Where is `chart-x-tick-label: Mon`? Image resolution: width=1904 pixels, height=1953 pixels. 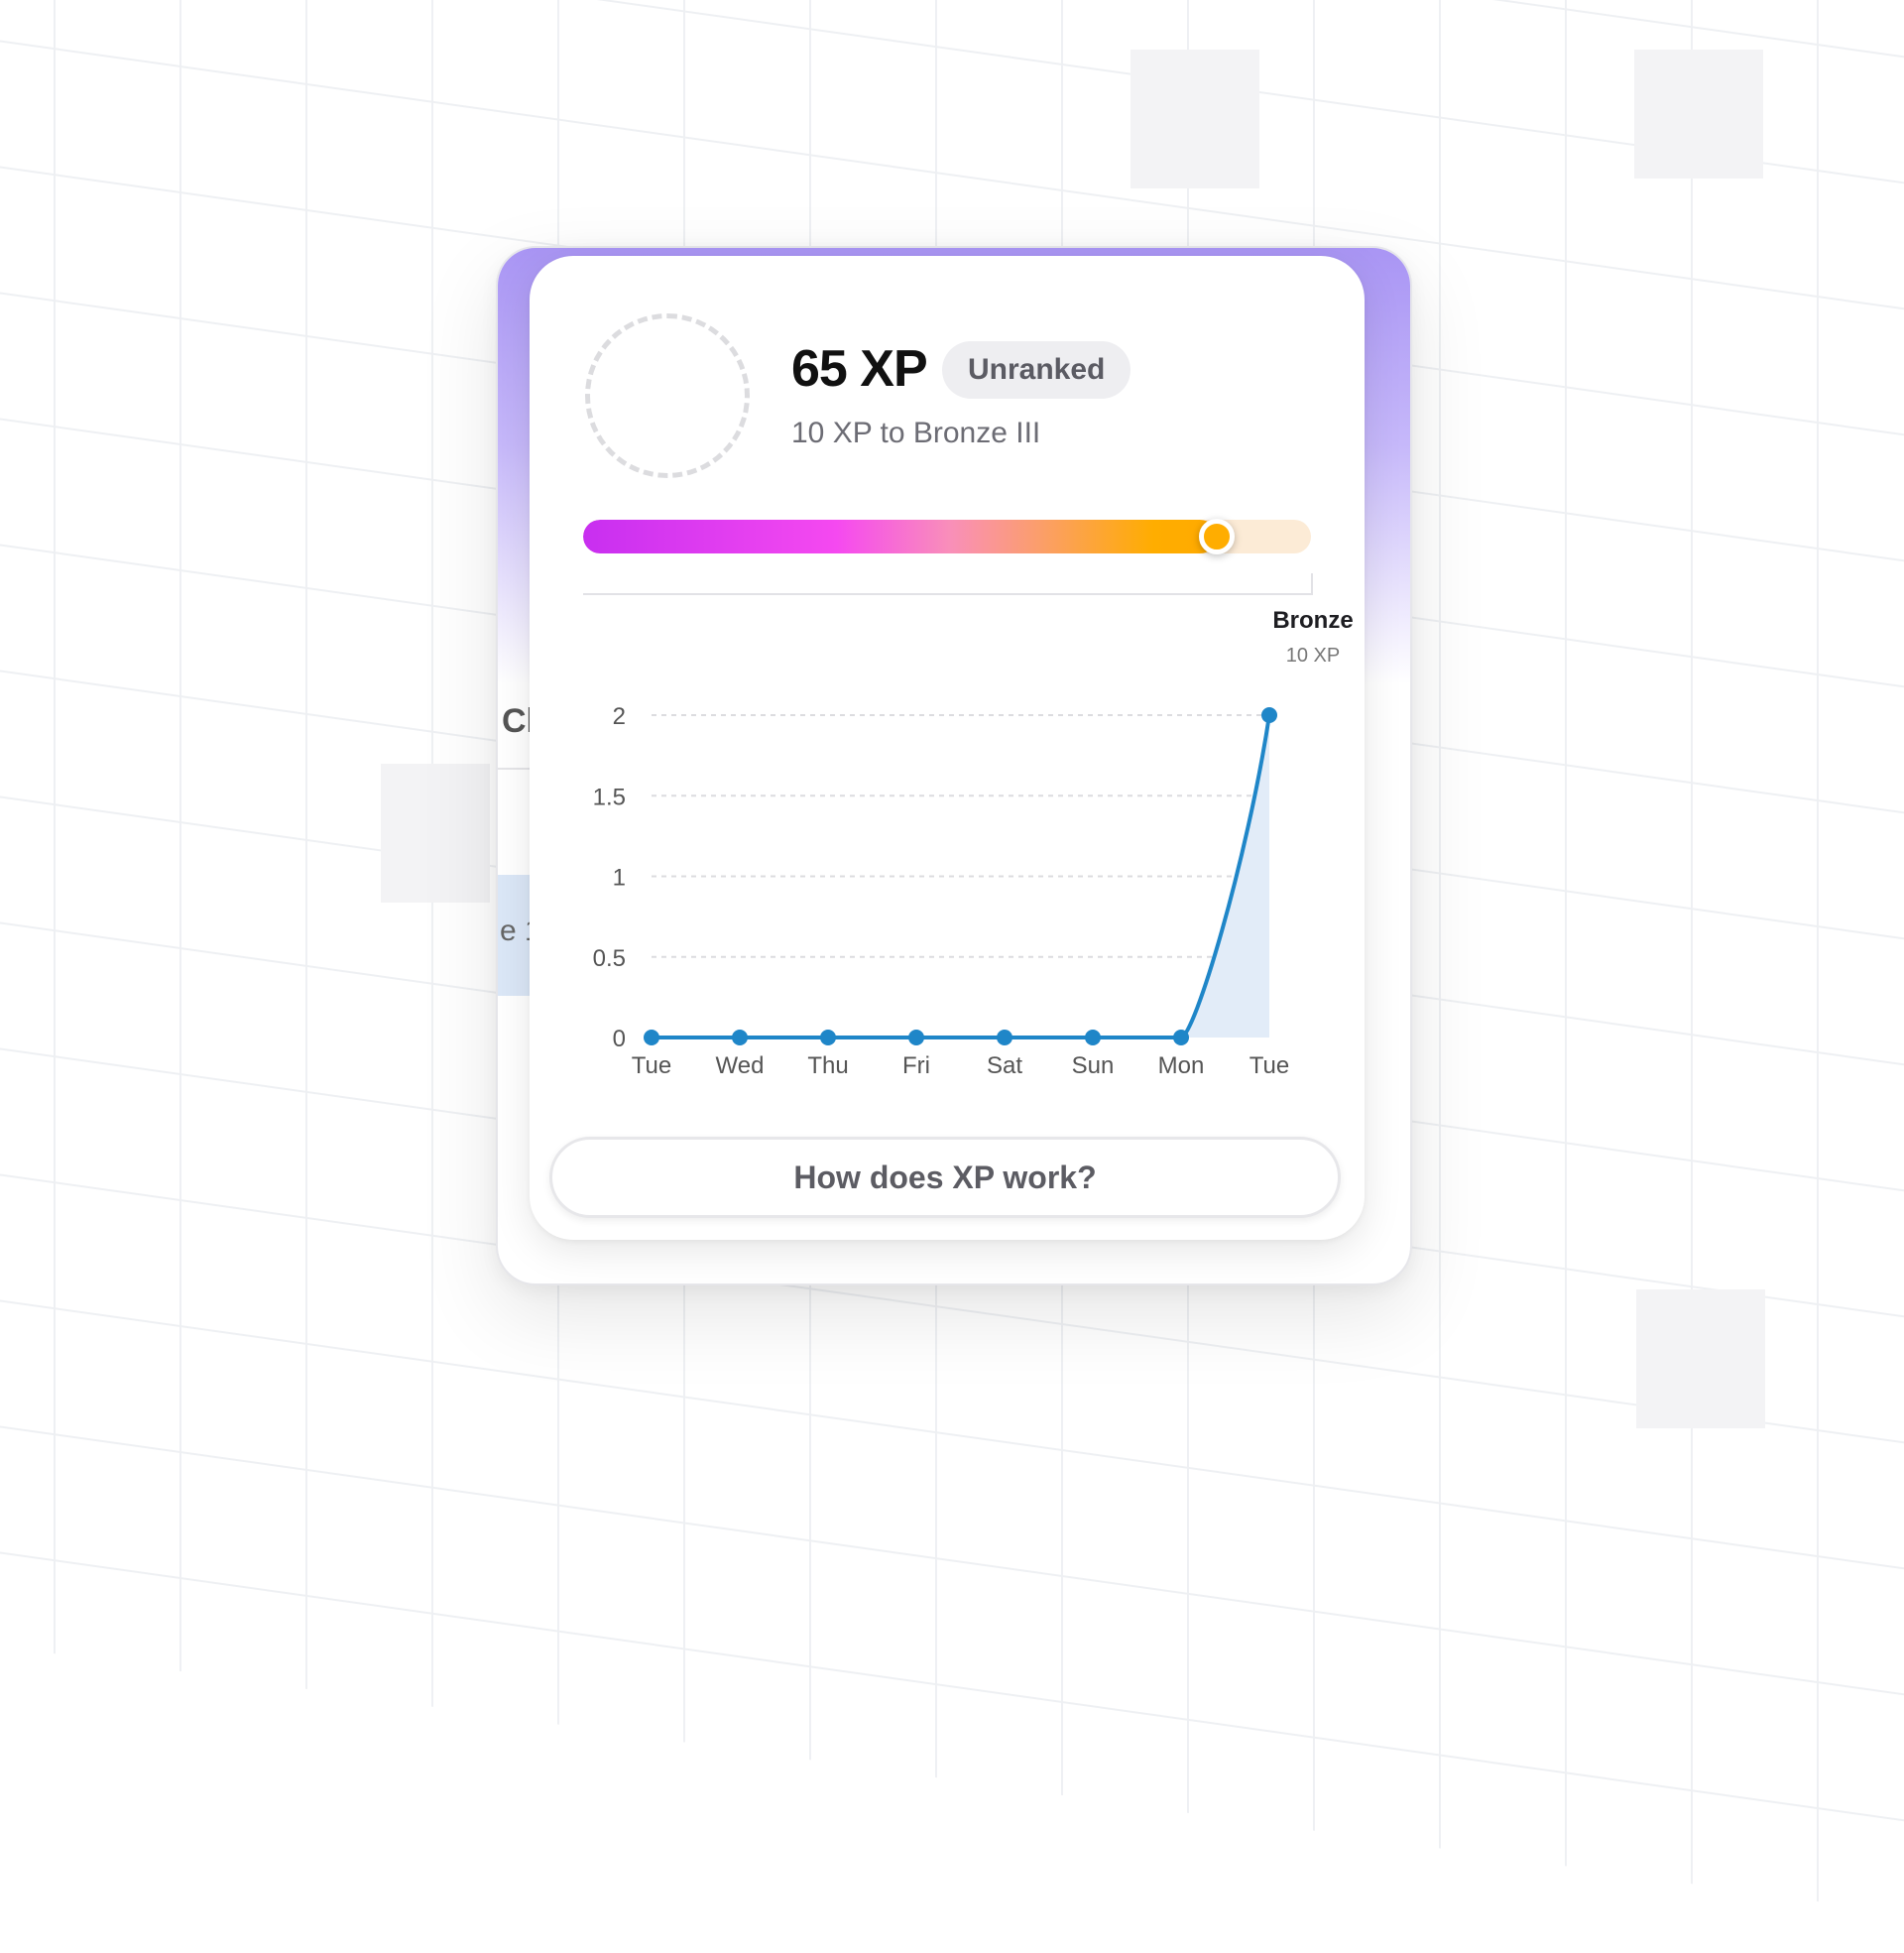
chart-x-tick-label: Mon is located at coordinates (1181, 1066).